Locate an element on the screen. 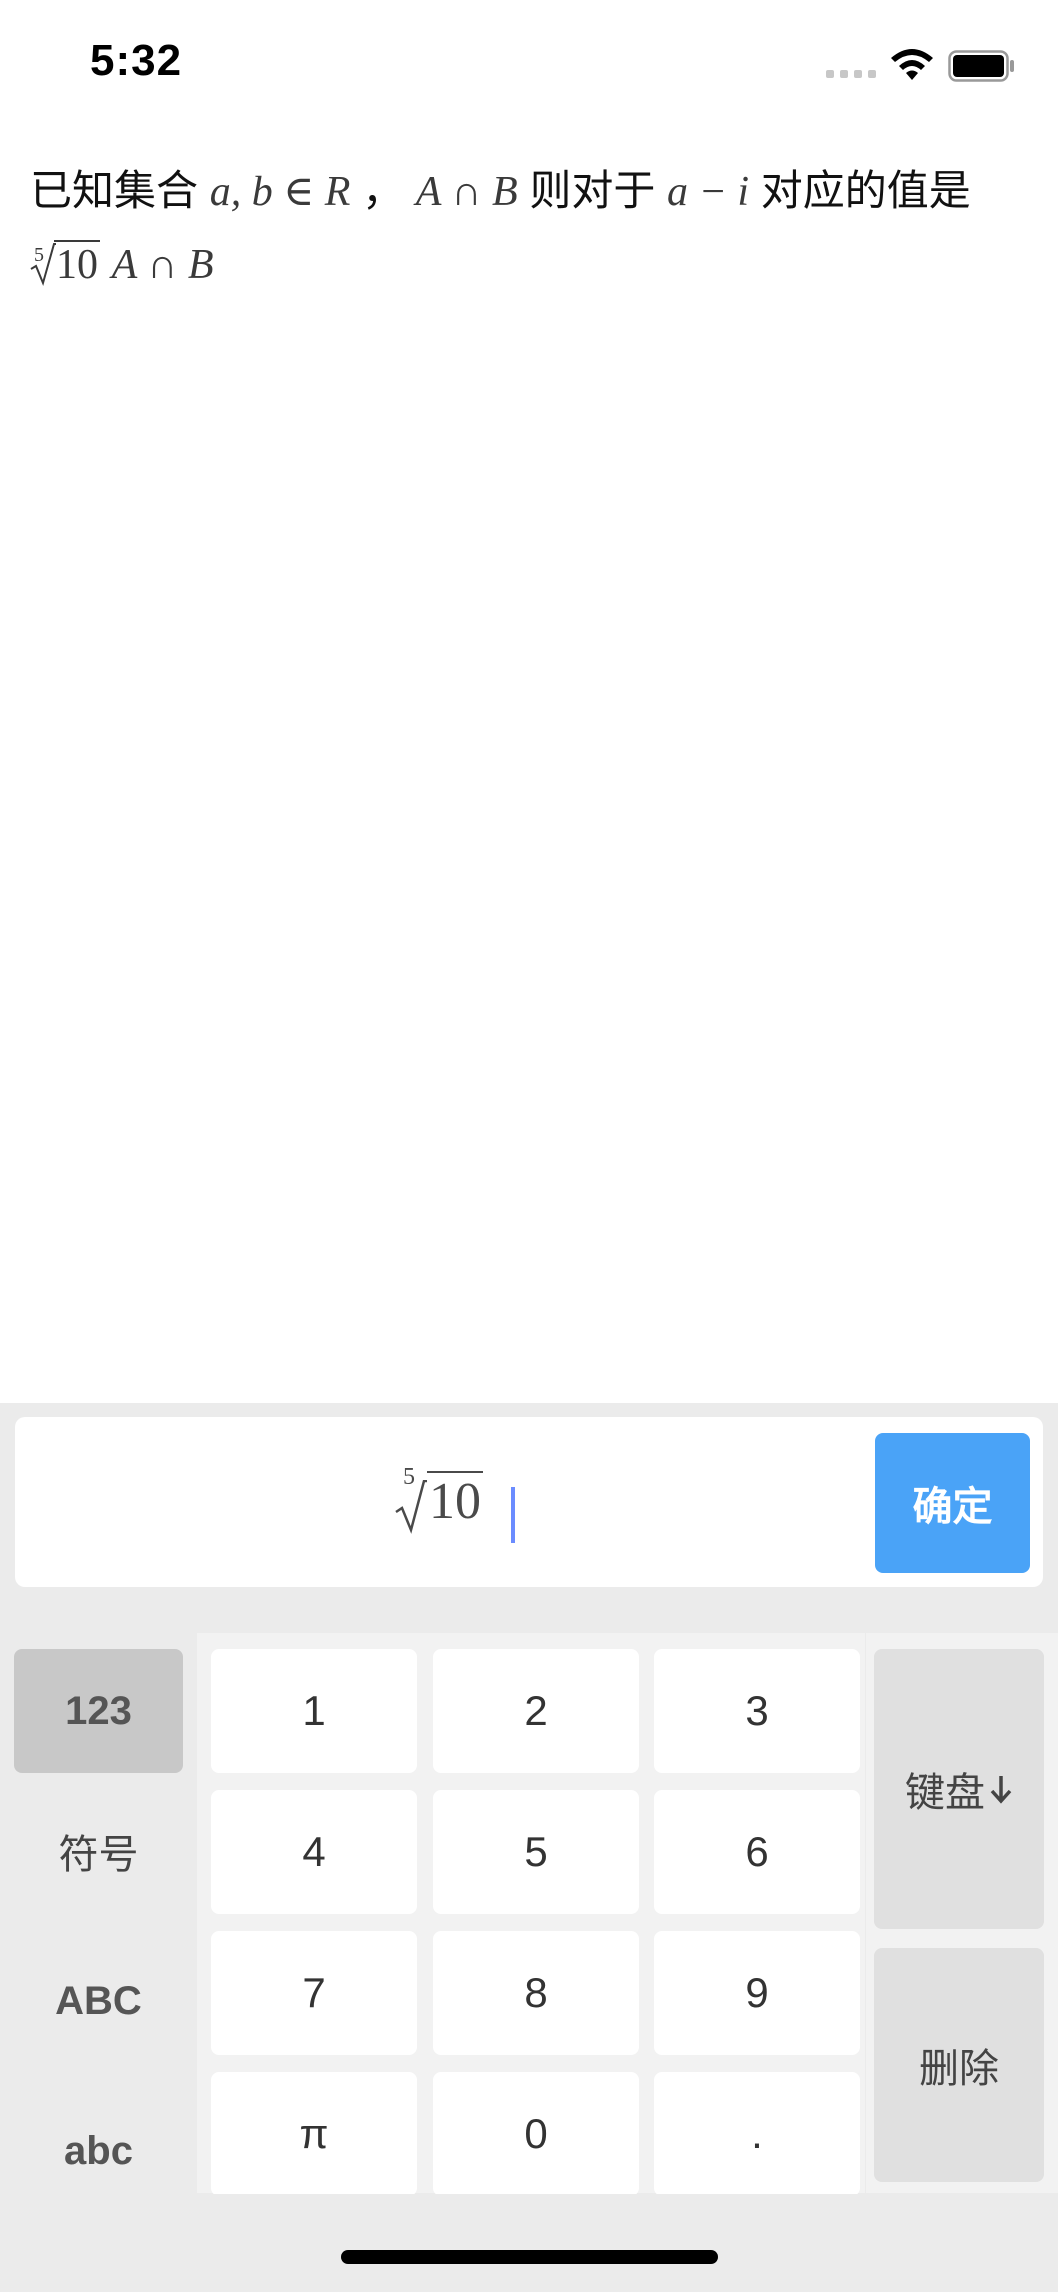 This screenshot has width=1058, height=2292. key-9: 9 is located at coordinates (757, 1993).